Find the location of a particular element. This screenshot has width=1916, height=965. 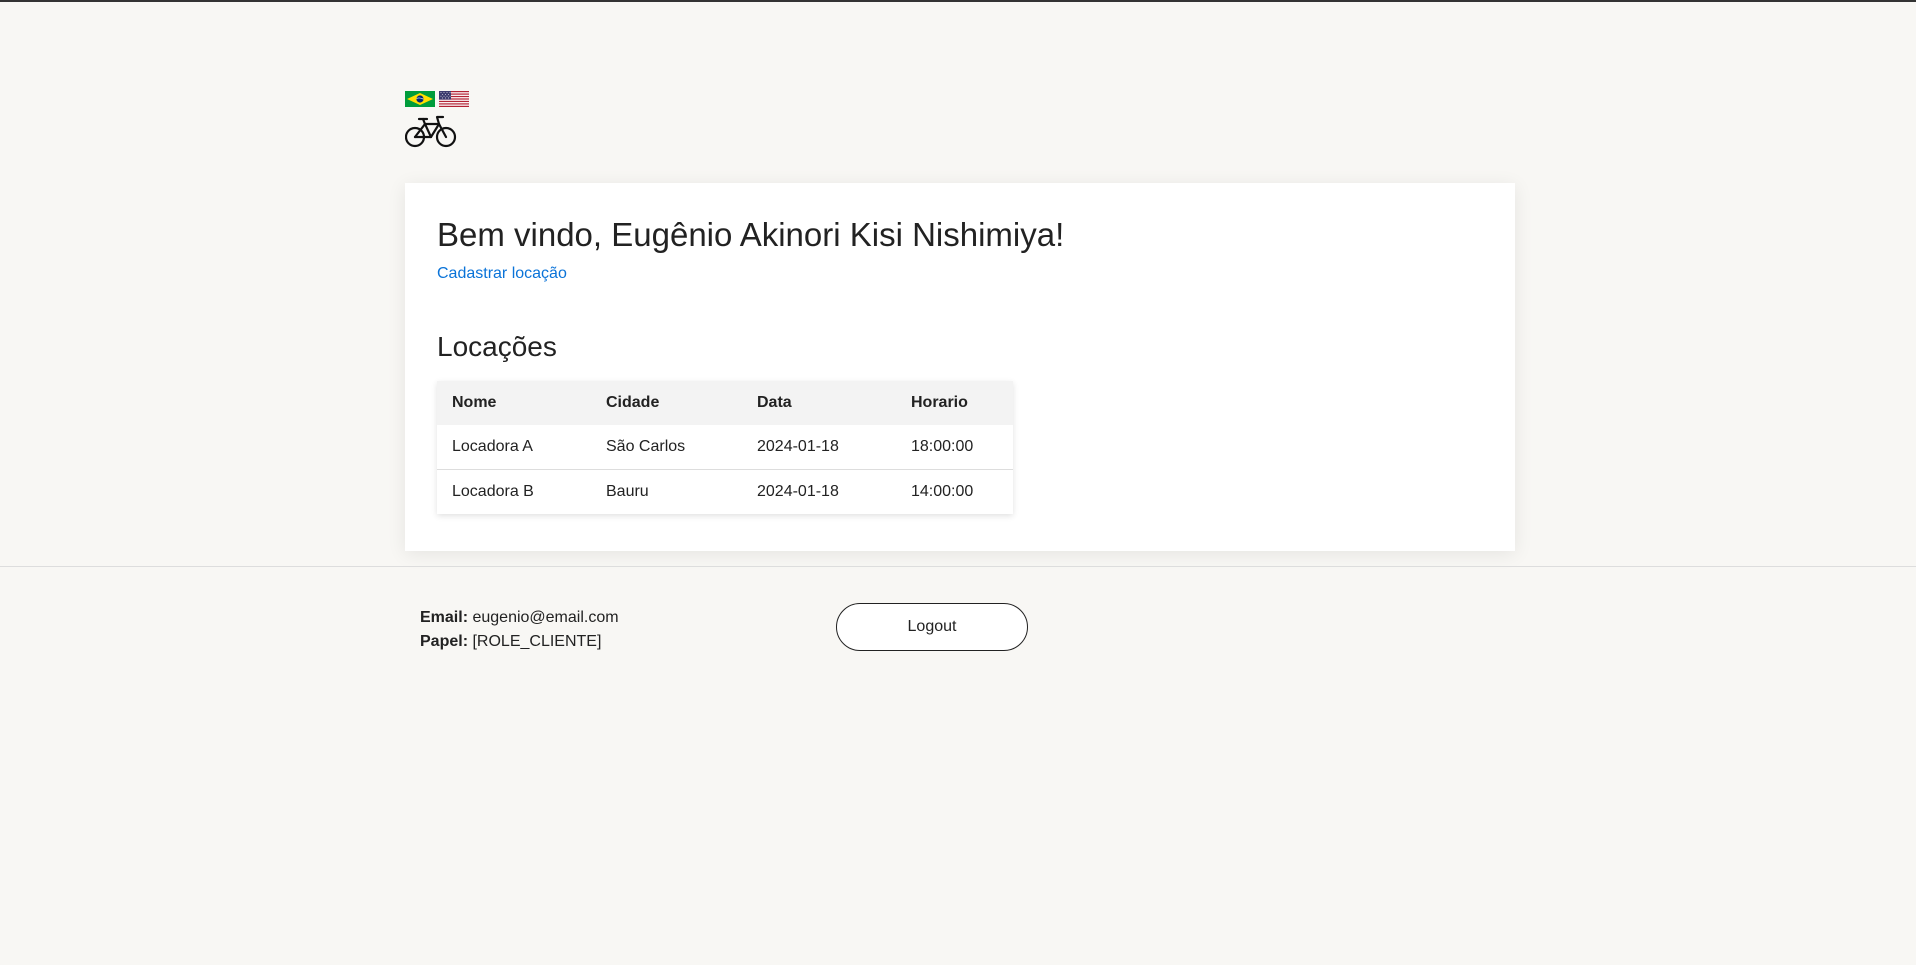

brazil-flag-icon is located at coordinates (420, 99).